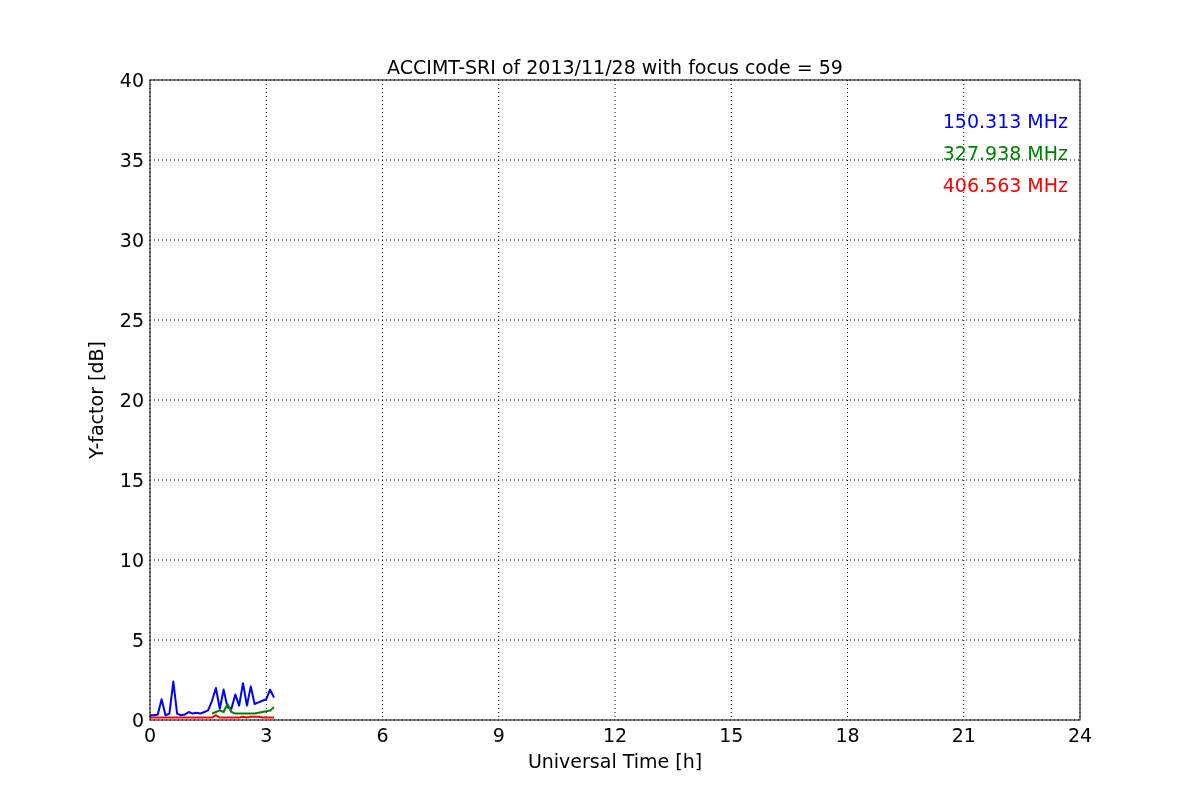 This screenshot has height=800, width=1200. I want to click on x-tick-label: 6, so click(382, 735).